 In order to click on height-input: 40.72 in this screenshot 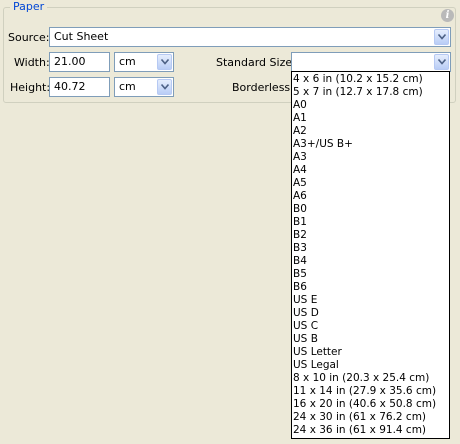, I will do `click(79, 87)`.